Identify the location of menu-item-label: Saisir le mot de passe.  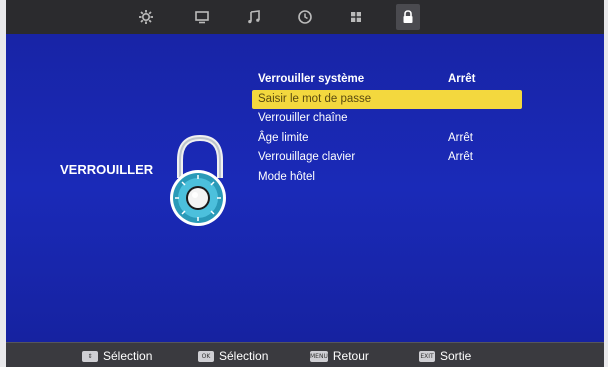
(315, 98).